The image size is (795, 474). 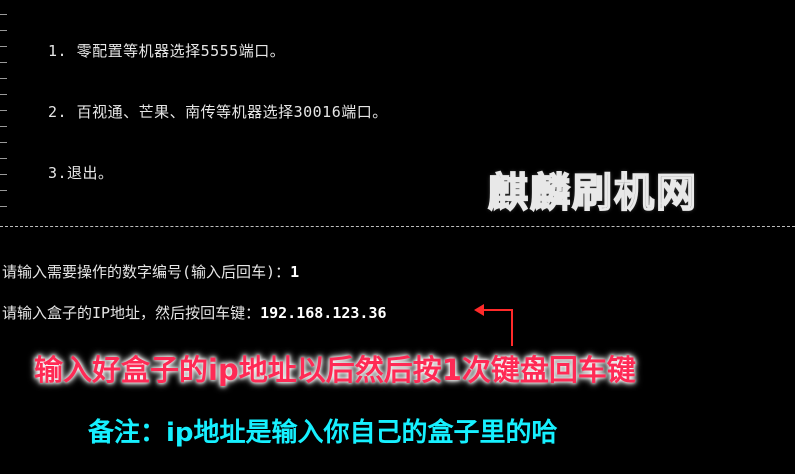 What do you see at coordinates (335, 370) in the screenshot?
I see `instruction-annotation: 输入好盒子的ip地址以后然后按1次键盘回车键` at bounding box center [335, 370].